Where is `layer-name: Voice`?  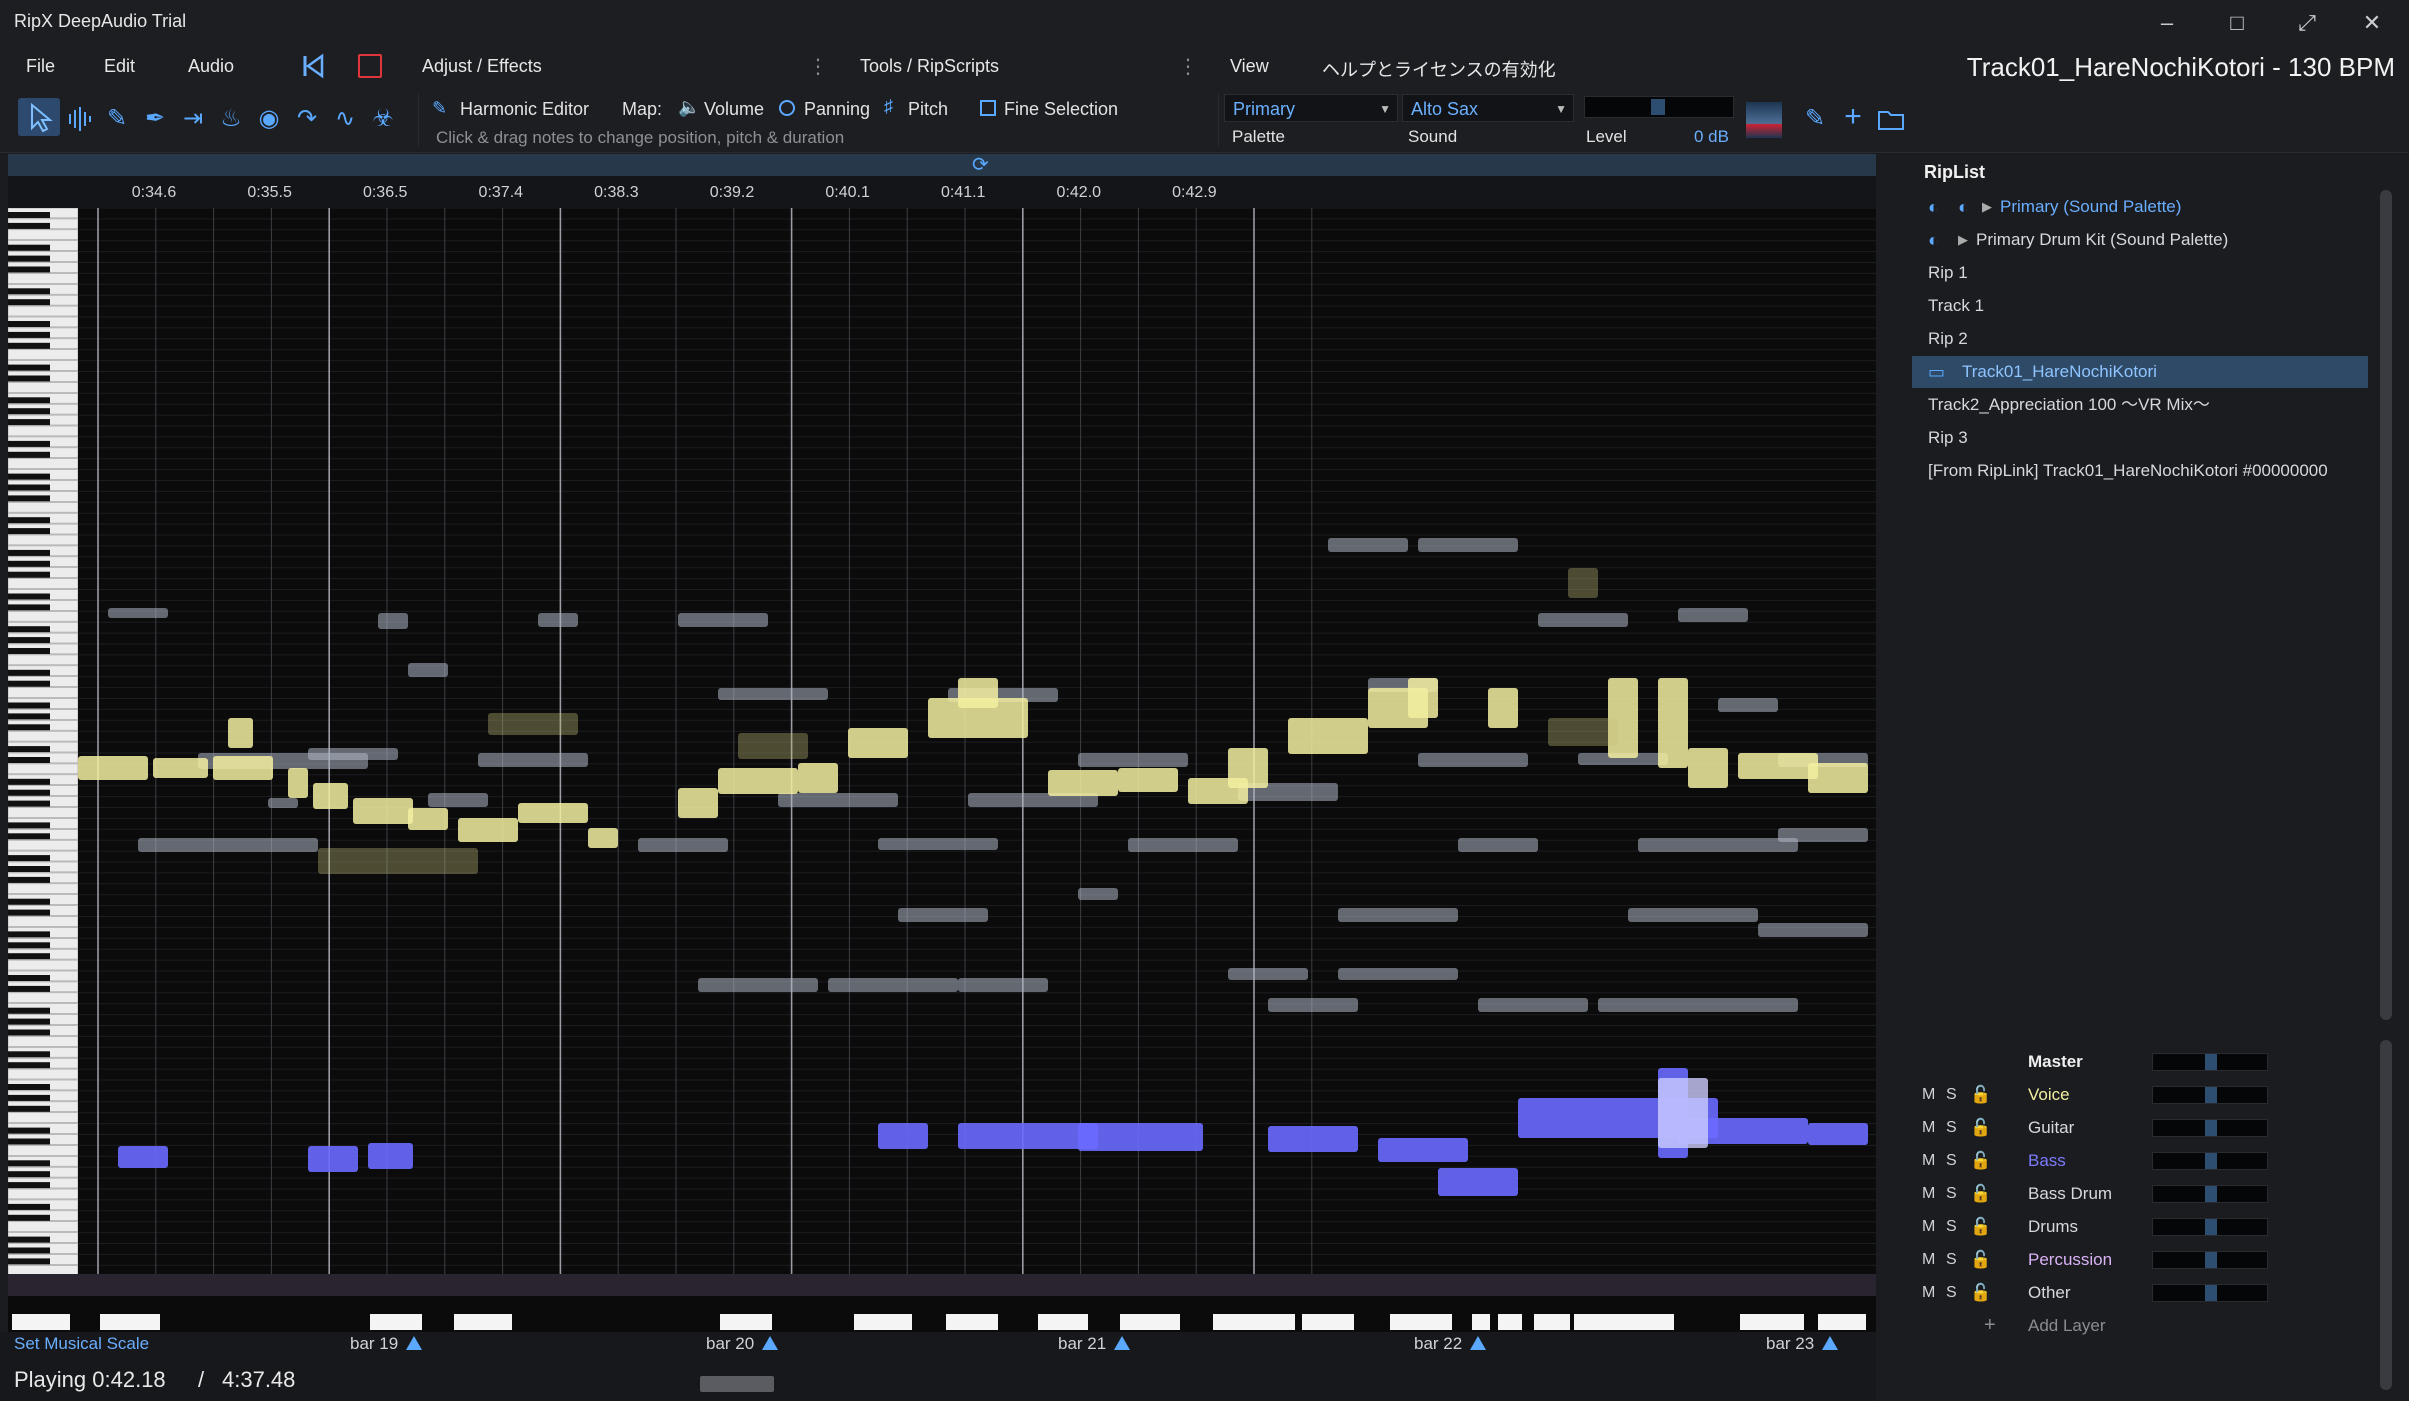
layer-name: Voice is located at coordinates (2049, 1094).